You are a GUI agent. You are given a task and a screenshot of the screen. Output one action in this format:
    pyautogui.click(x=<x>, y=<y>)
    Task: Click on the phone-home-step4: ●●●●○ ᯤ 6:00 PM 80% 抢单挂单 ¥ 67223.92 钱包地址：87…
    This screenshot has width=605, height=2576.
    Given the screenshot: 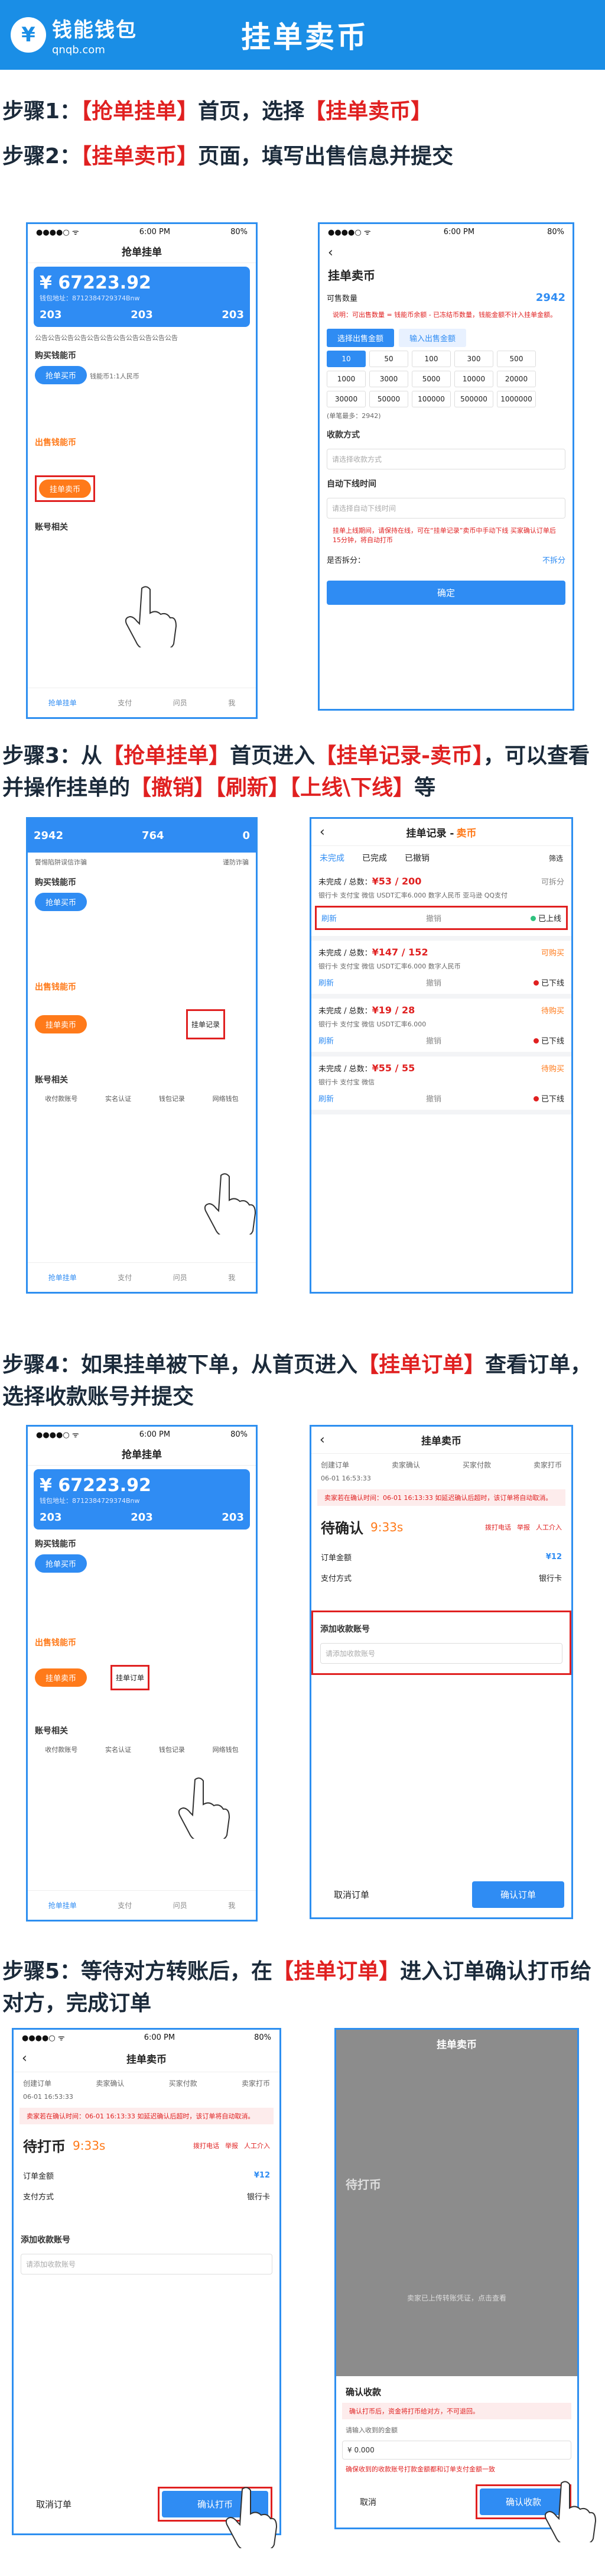 What is the action you would take?
    pyautogui.click(x=142, y=1673)
    